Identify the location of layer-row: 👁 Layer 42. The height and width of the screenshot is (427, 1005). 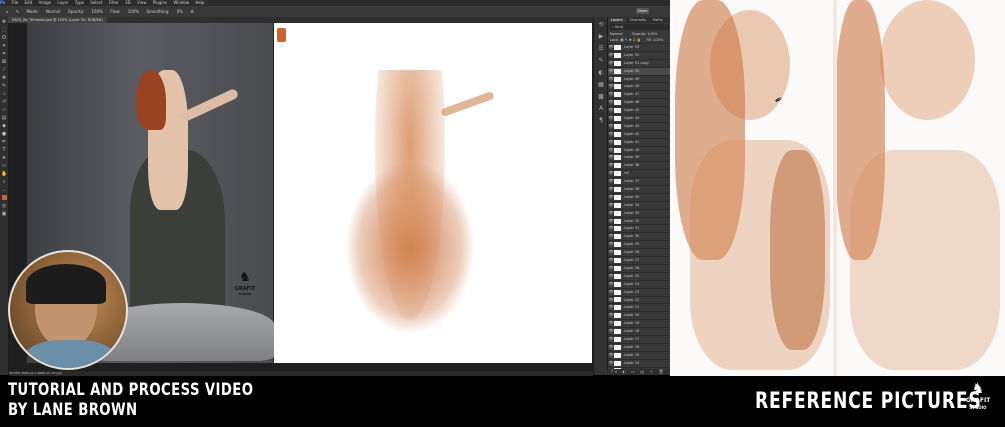
(639, 133).